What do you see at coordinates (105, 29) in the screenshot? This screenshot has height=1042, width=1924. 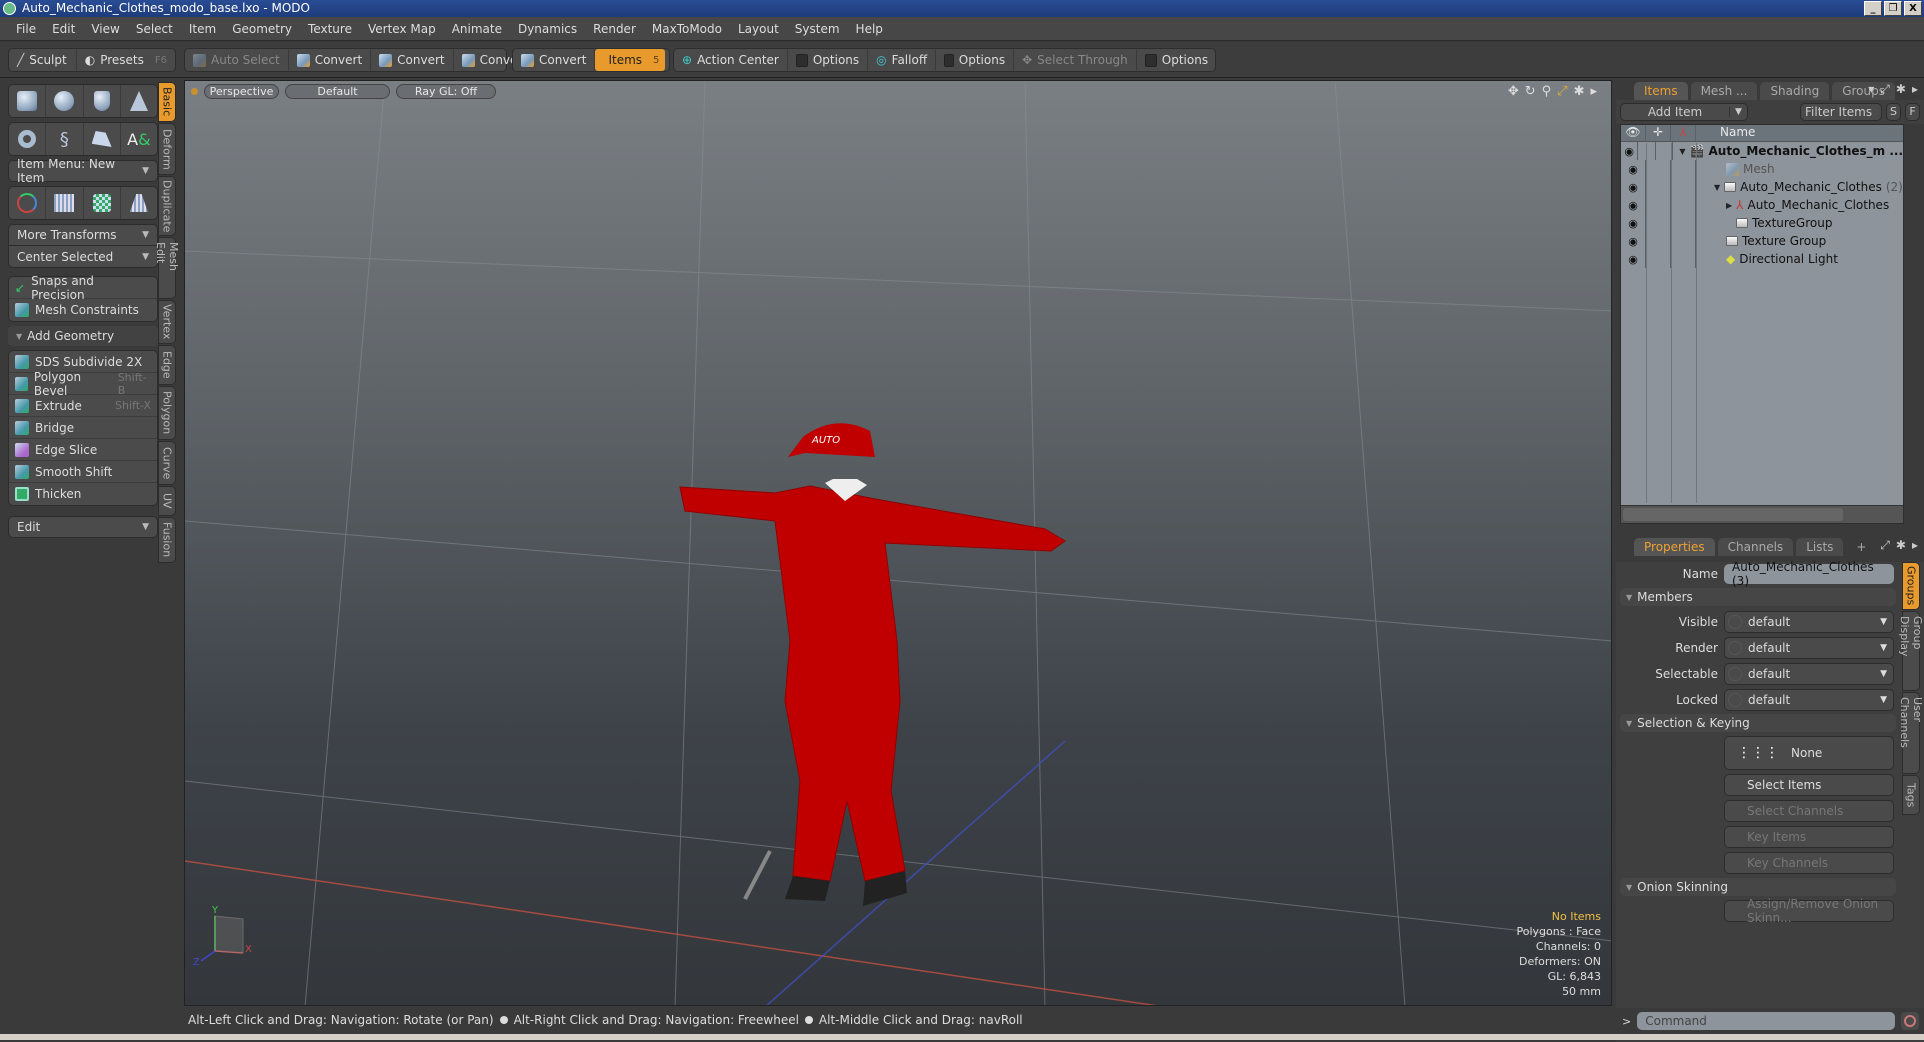 I see `menu-view: View` at bounding box center [105, 29].